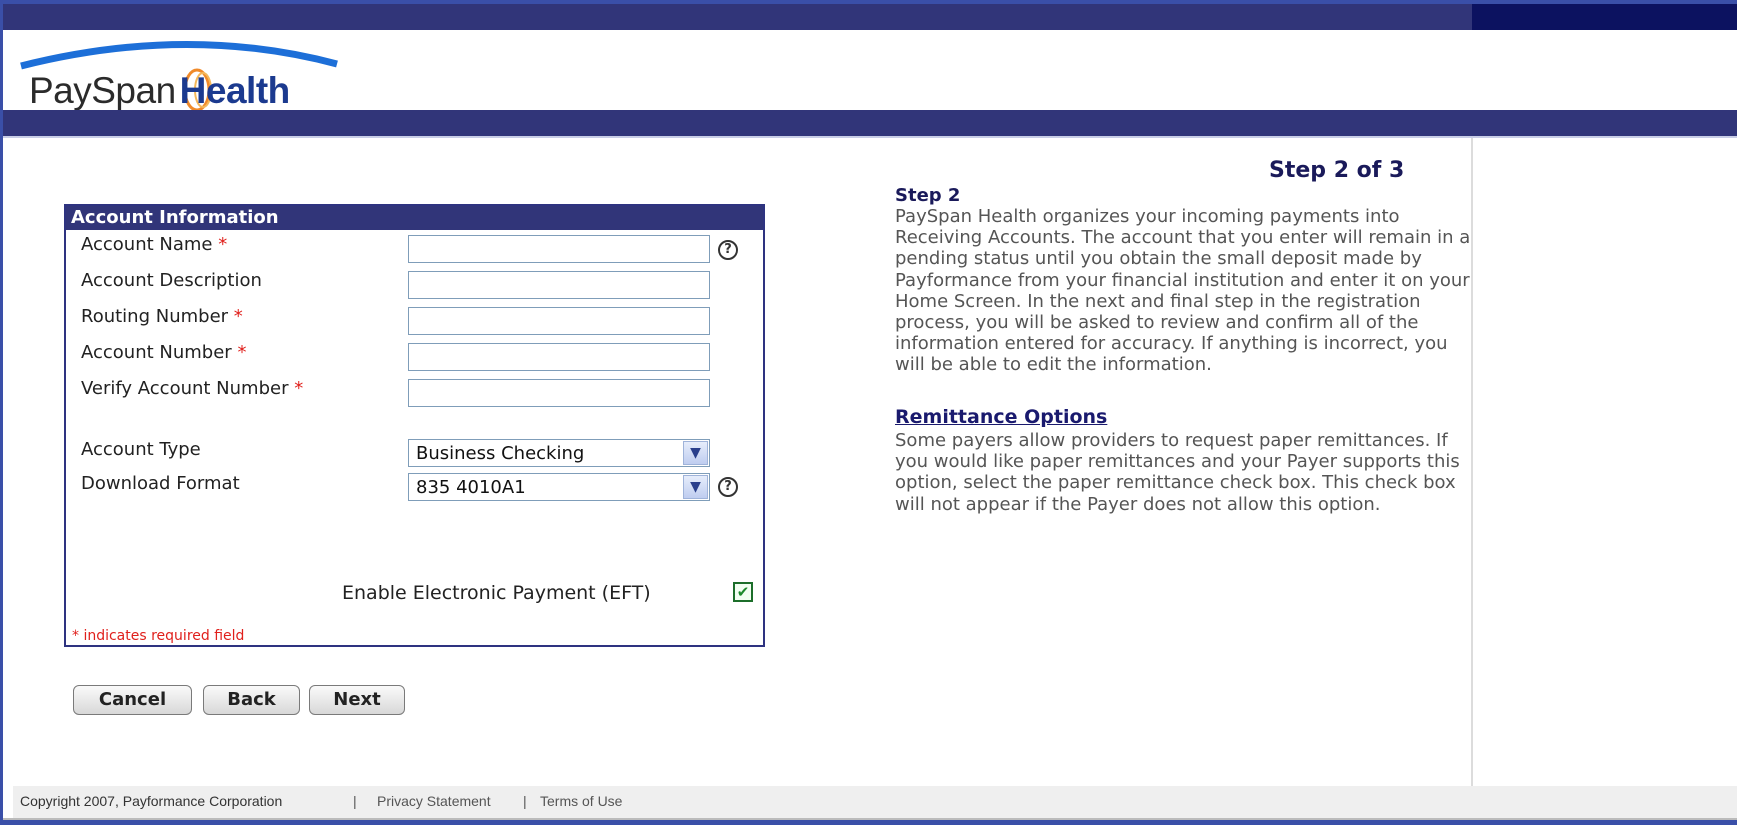 The image size is (1737, 825). I want to click on back-button: Back, so click(251, 700).